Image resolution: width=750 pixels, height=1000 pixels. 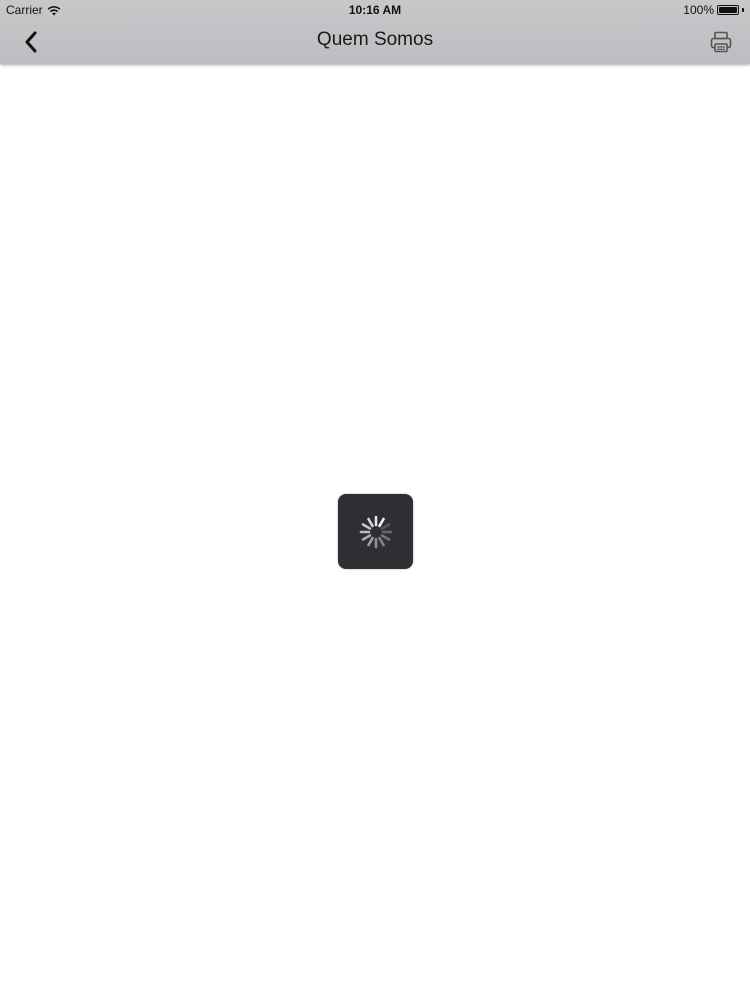 I want to click on loading-hud, so click(x=375, y=531).